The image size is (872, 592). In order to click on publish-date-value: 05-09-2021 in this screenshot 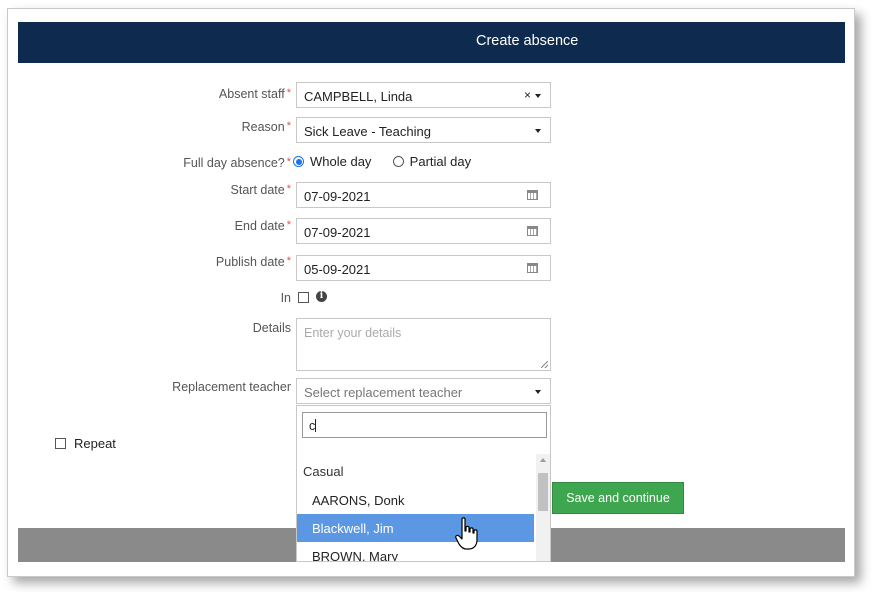, I will do `click(337, 269)`.